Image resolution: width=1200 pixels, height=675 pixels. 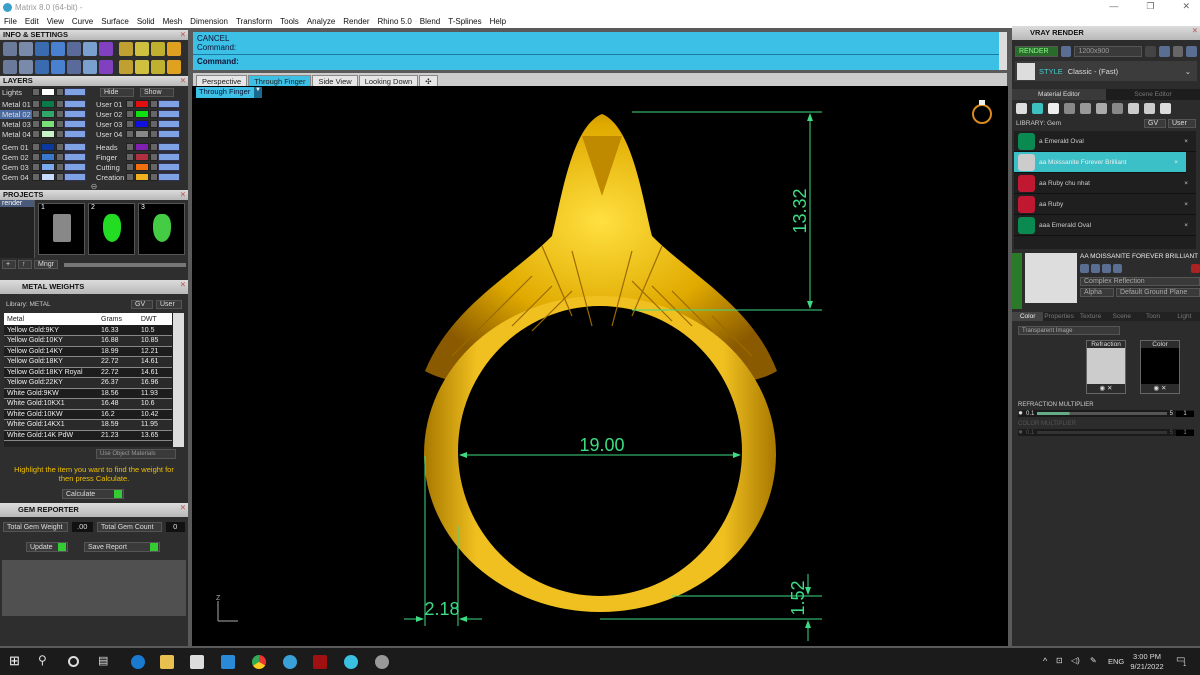 I want to click on table-row: Yellow Gold:14KY 18.99 12.21, so click(x=88, y=351).